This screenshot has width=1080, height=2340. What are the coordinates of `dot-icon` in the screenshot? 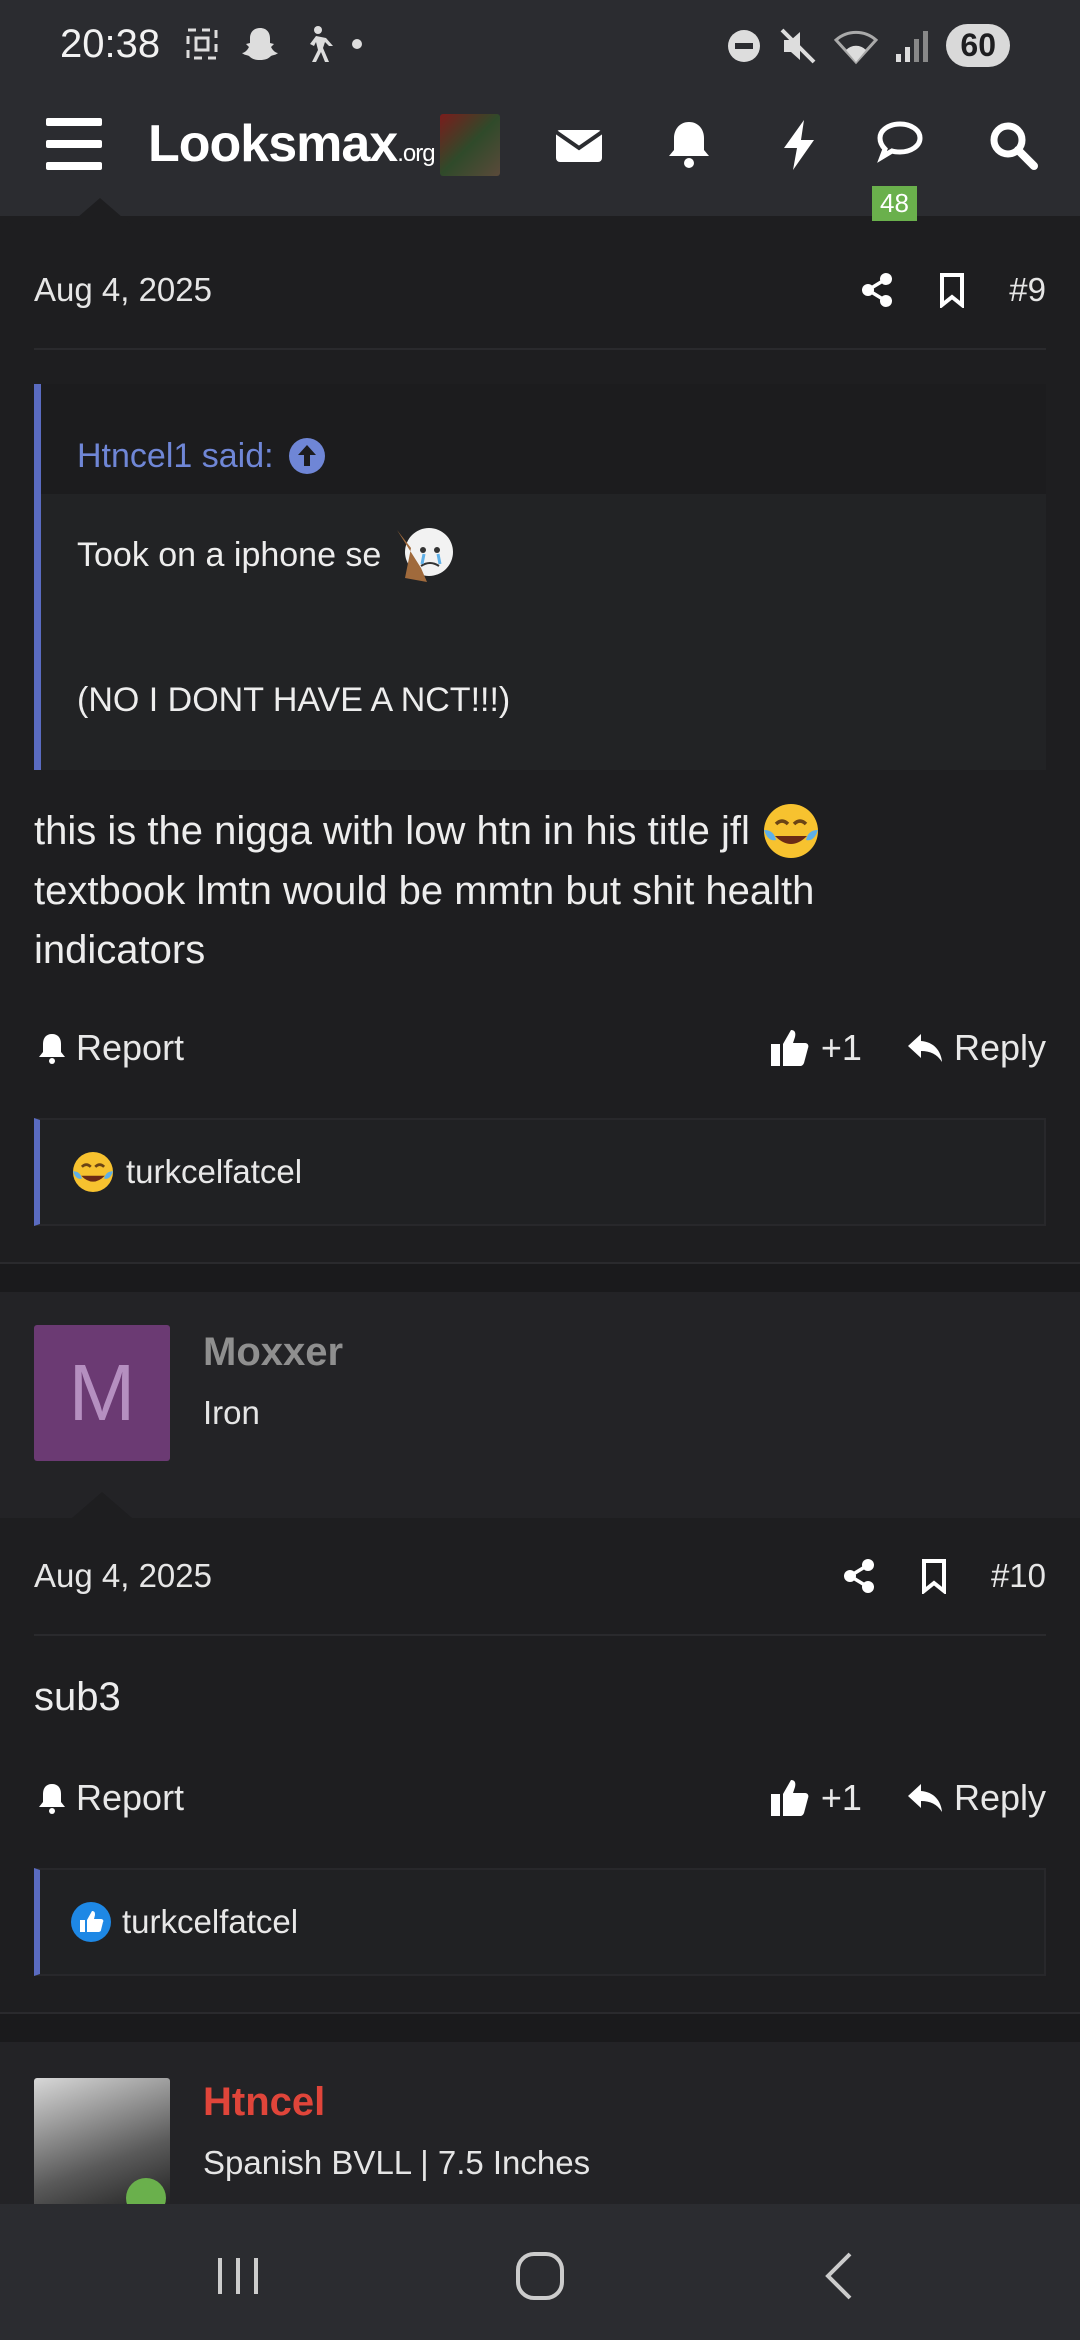 It's located at (357, 44).